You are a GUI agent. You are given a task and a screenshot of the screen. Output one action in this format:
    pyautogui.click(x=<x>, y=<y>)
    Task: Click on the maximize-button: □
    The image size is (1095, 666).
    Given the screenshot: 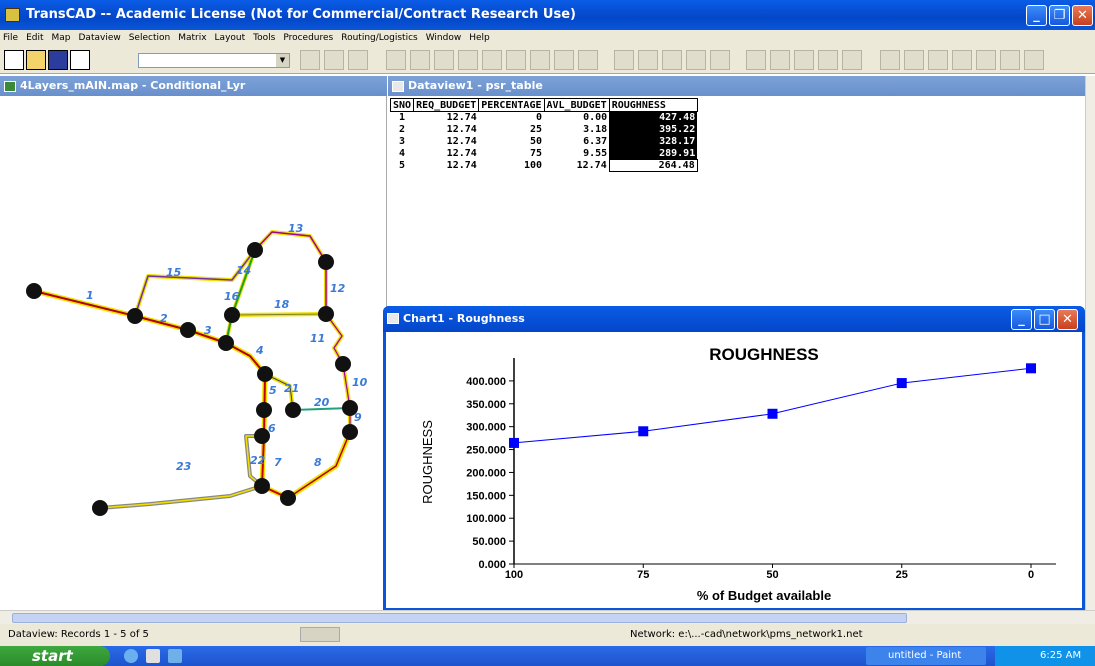 What is the action you would take?
    pyautogui.click(x=1044, y=319)
    